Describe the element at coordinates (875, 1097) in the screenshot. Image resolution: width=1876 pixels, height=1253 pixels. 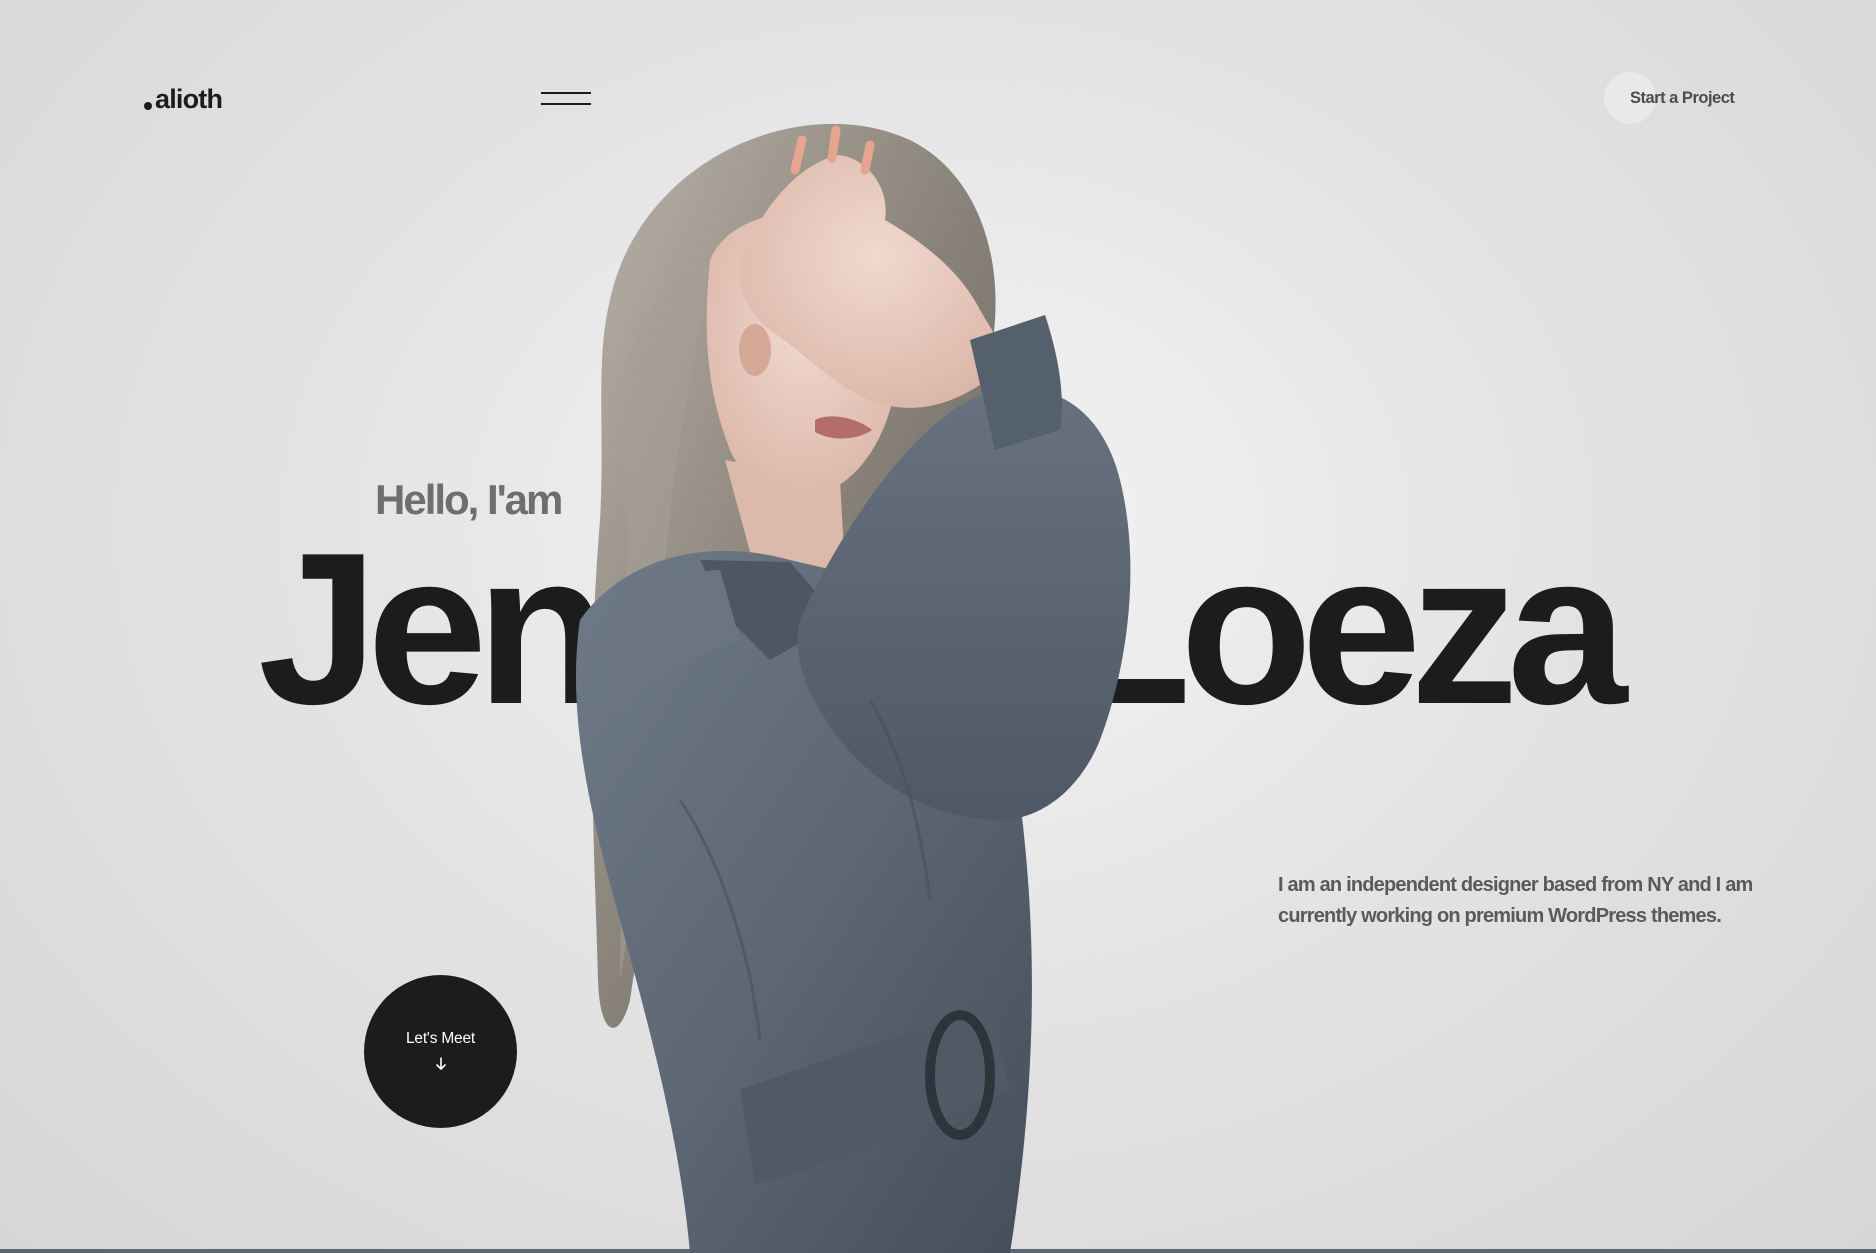
I see `belt` at that location.